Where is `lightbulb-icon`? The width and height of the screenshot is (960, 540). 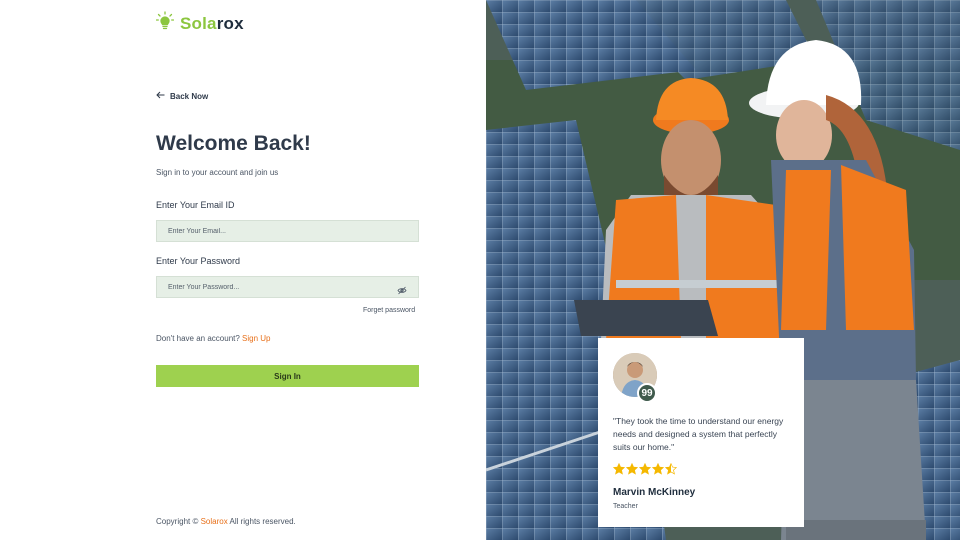 lightbulb-icon is located at coordinates (165, 23).